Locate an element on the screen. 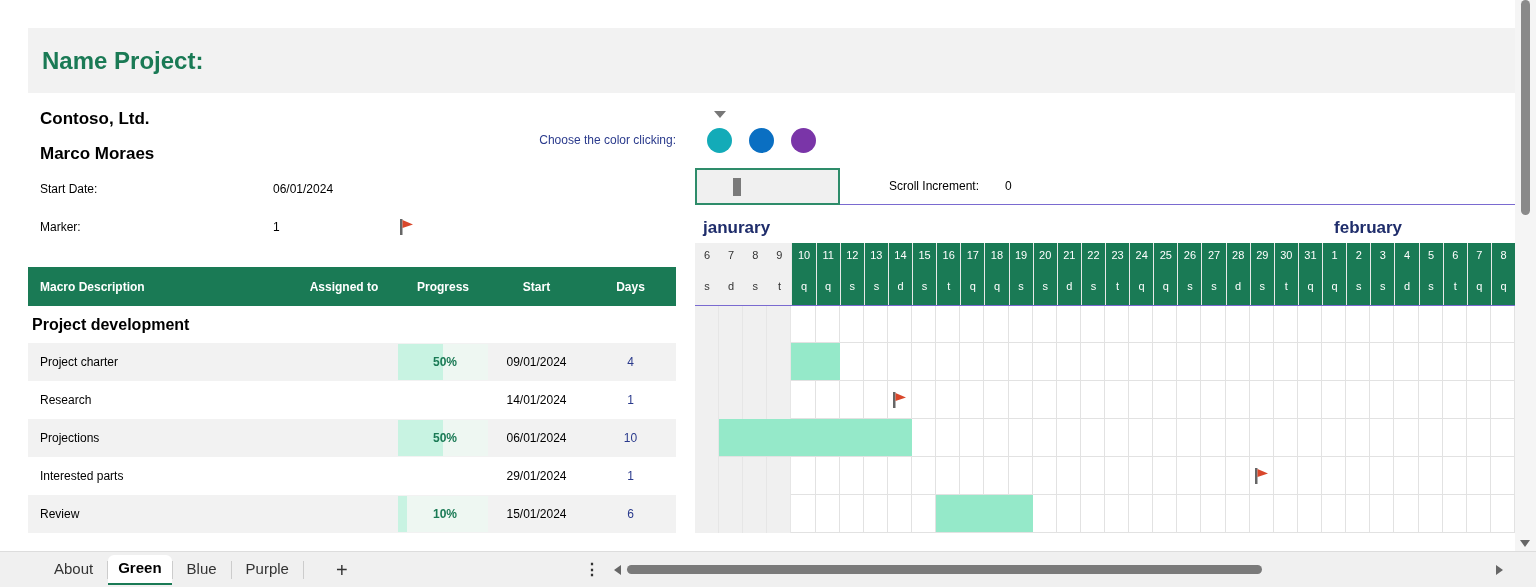  start-date: 14/01/2024 is located at coordinates (536, 400).